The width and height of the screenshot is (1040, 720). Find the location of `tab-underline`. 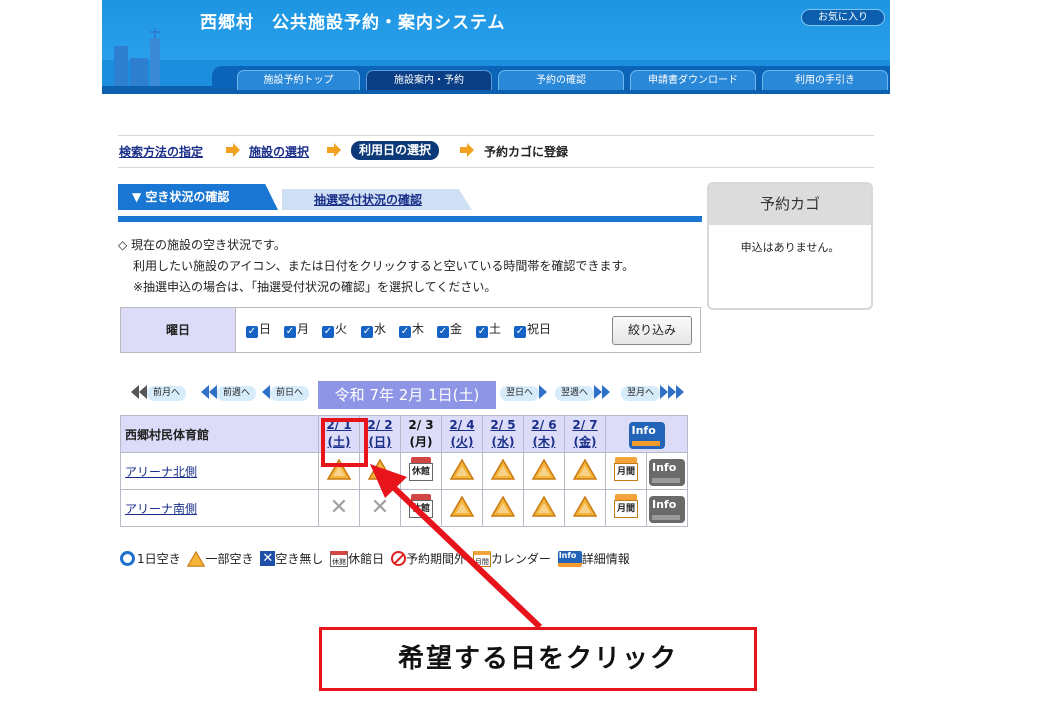

tab-underline is located at coordinates (410, 219).